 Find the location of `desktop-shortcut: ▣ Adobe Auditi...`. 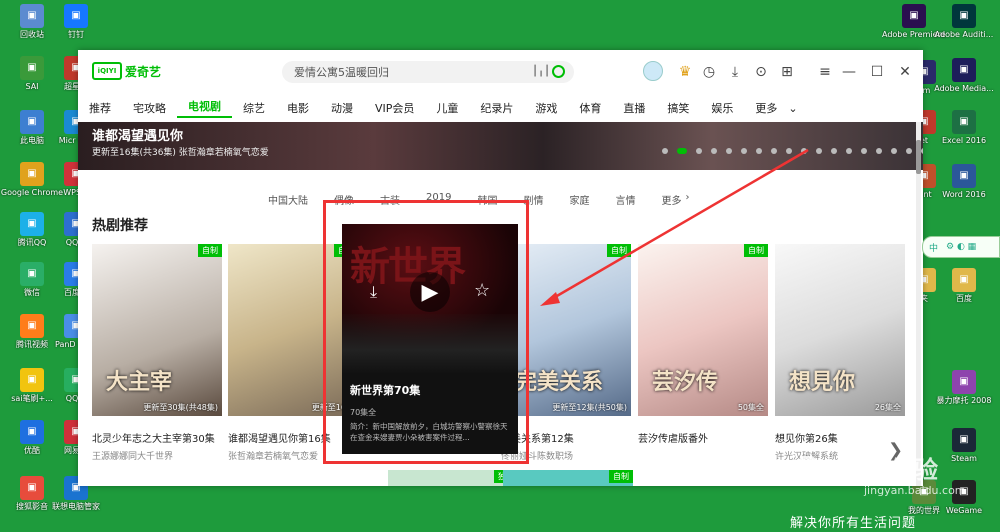

desktop-shortcut: ▣ Adobe Auditi... is located at coordinates (964, 22).